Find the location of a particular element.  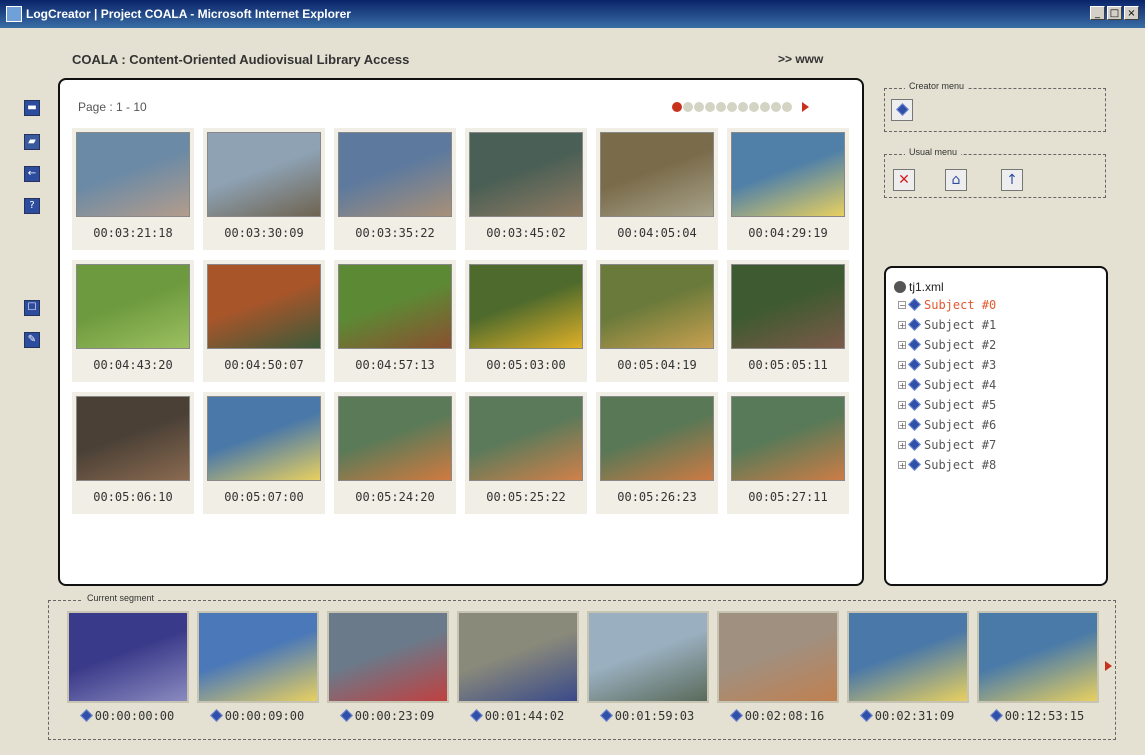

thumbnail-item: 00:05:06:10 is located at coordinates (133, 453).